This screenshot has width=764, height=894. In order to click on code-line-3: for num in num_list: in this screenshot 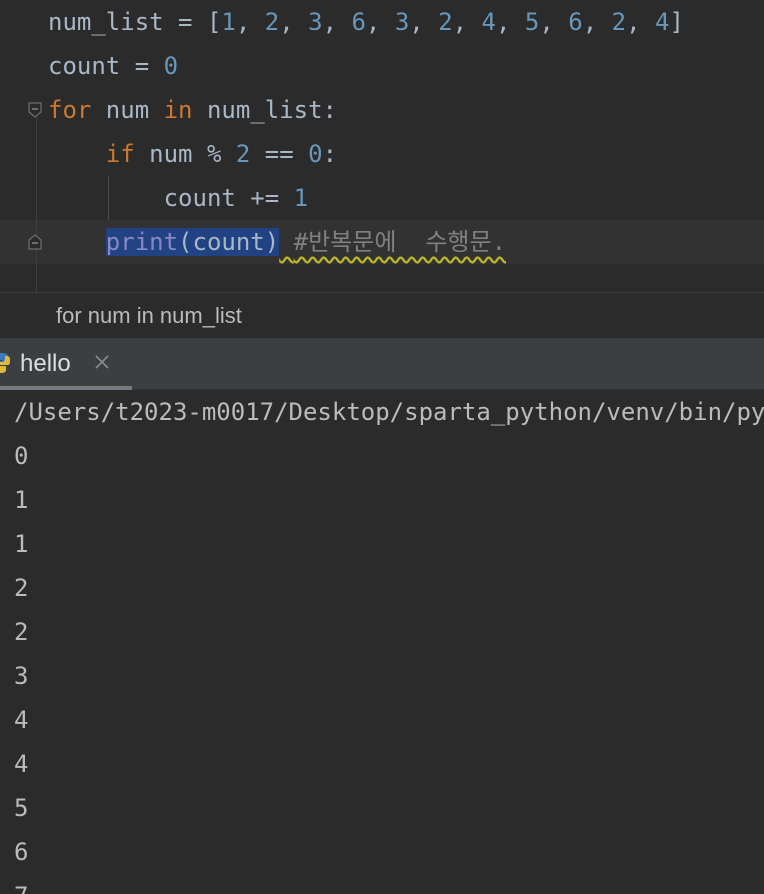, I will do `click(192, 110)`.